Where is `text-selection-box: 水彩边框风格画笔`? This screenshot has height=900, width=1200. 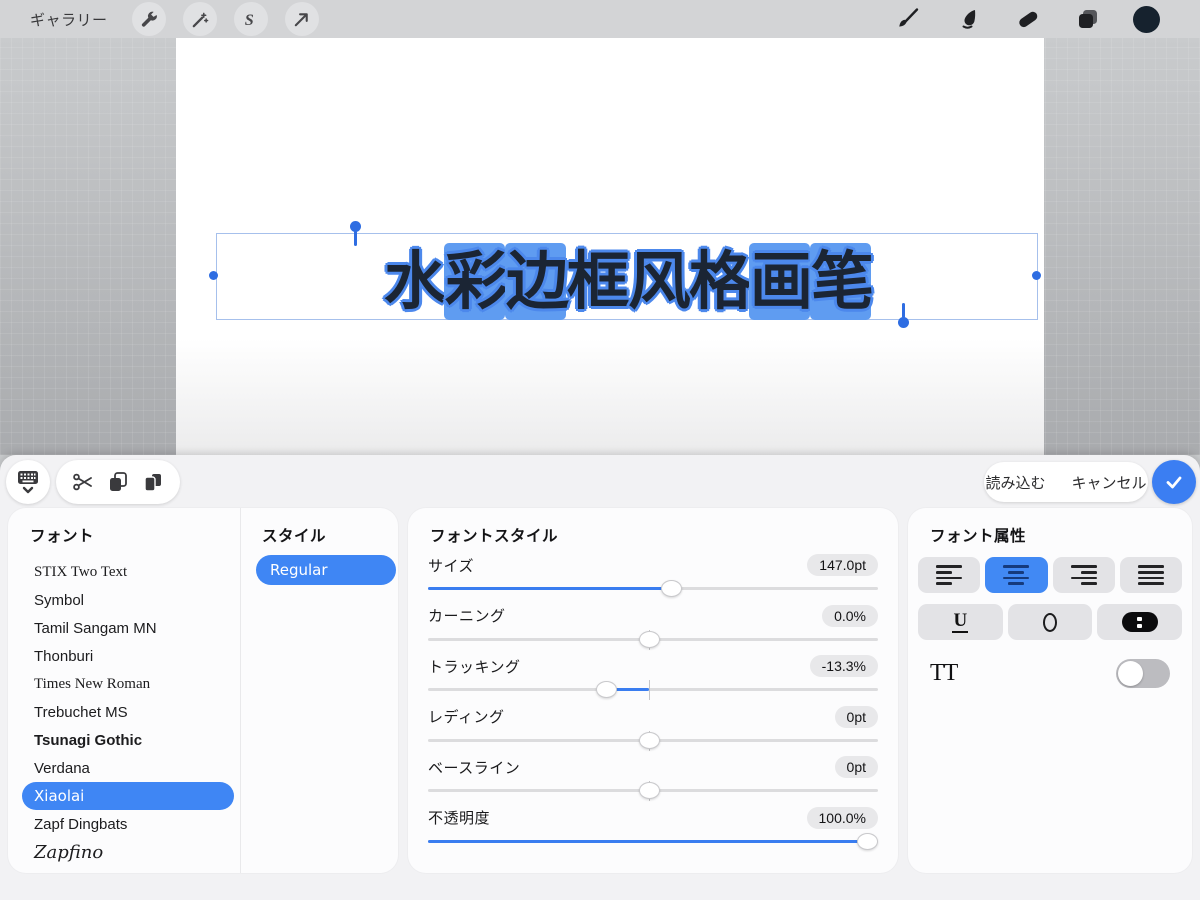 text-selection-box: 水彩边框风格画笔 is located at coordinates (627, 276).